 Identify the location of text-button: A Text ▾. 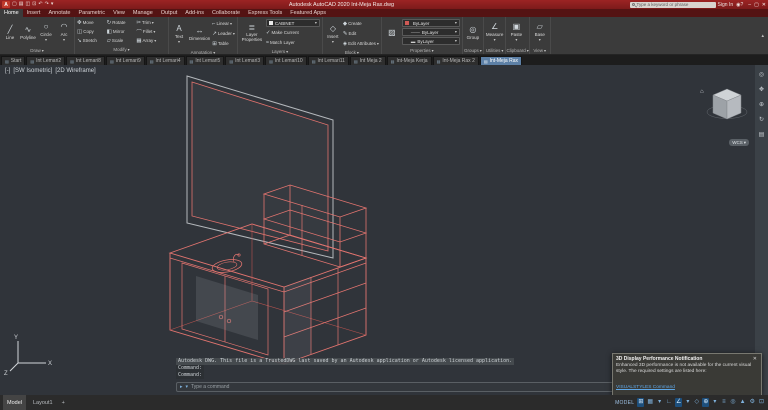
(179, 33).